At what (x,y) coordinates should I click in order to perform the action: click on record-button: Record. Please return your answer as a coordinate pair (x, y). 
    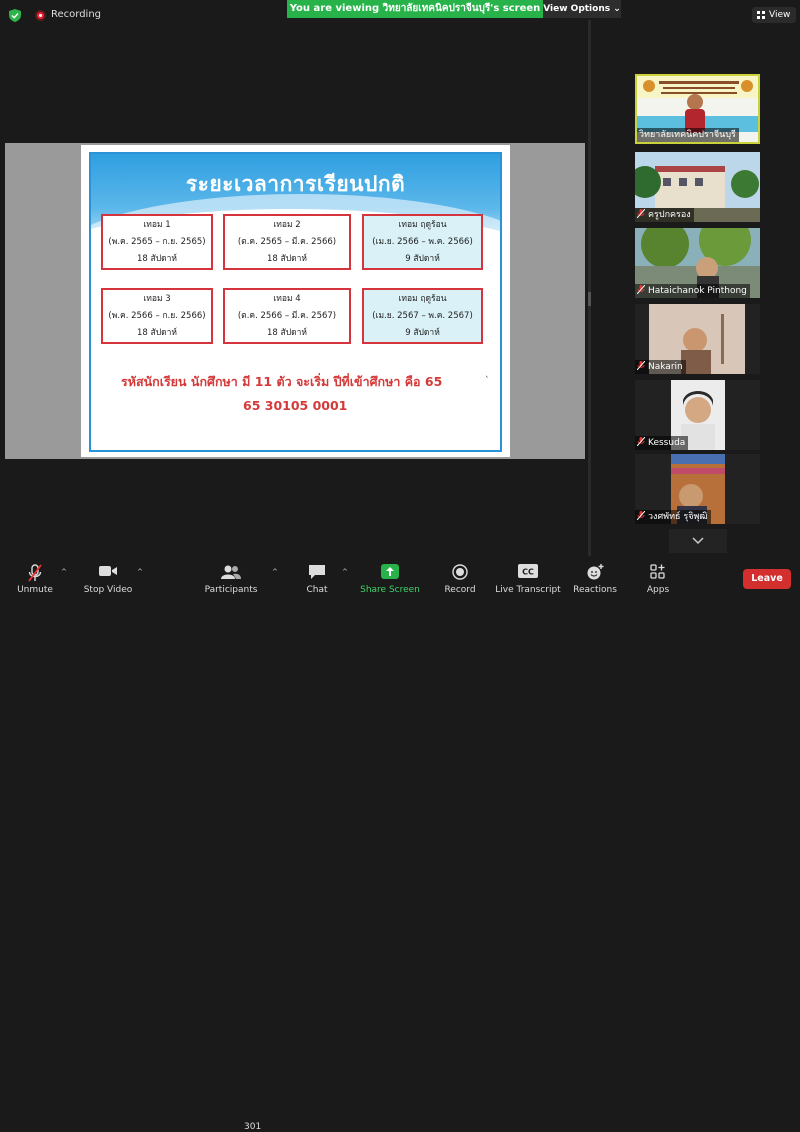
    Looking at the image, I should click on (460, 578).